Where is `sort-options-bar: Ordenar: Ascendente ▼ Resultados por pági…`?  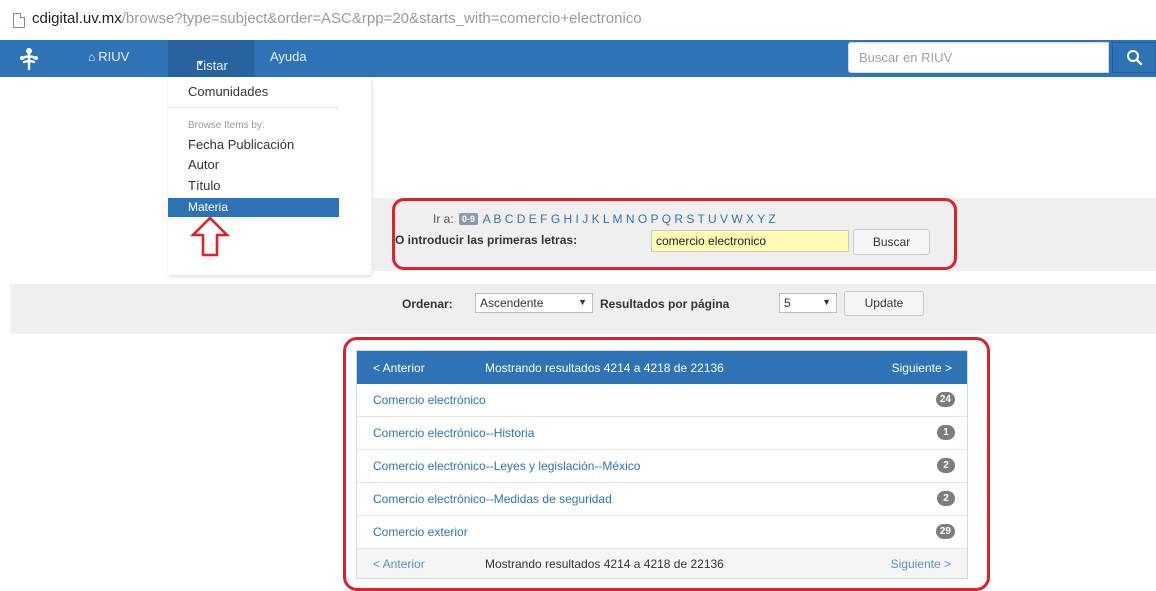
sort-options-bar: Ordenar: Ascendente ▼ Resultados por pági… is located at coordinates (583, 309).